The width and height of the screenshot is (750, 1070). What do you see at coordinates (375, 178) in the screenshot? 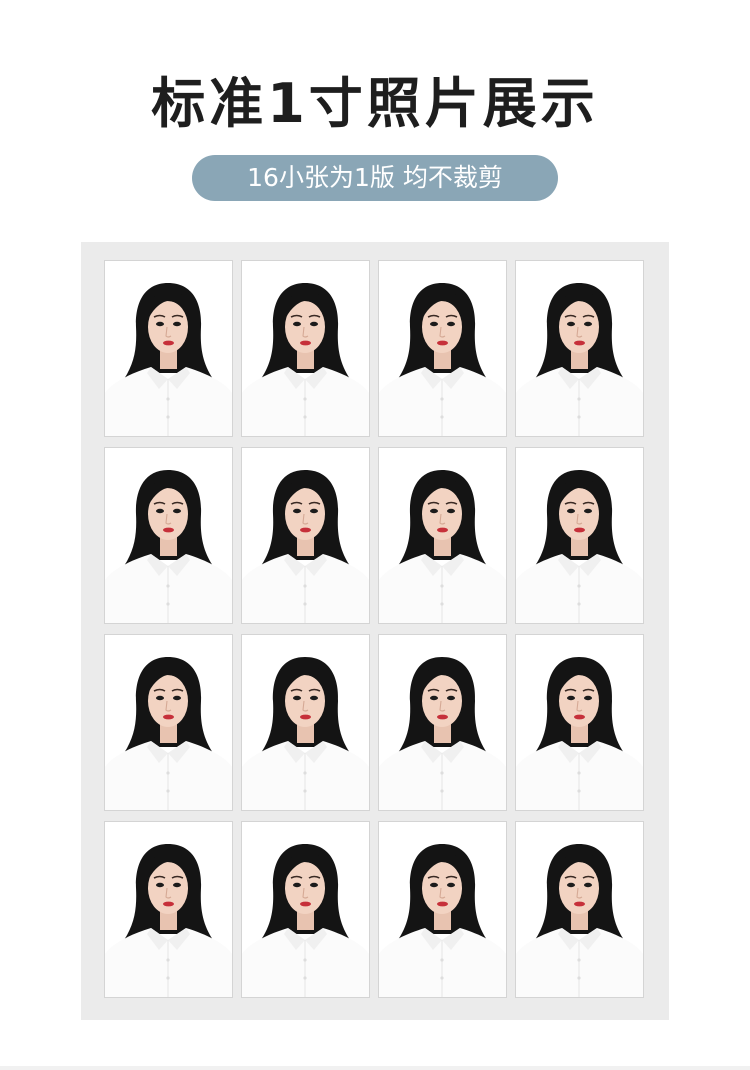
I see `subtitle-badge: 16小张为1版 均不裁剪` at bounding box center [375, 178].